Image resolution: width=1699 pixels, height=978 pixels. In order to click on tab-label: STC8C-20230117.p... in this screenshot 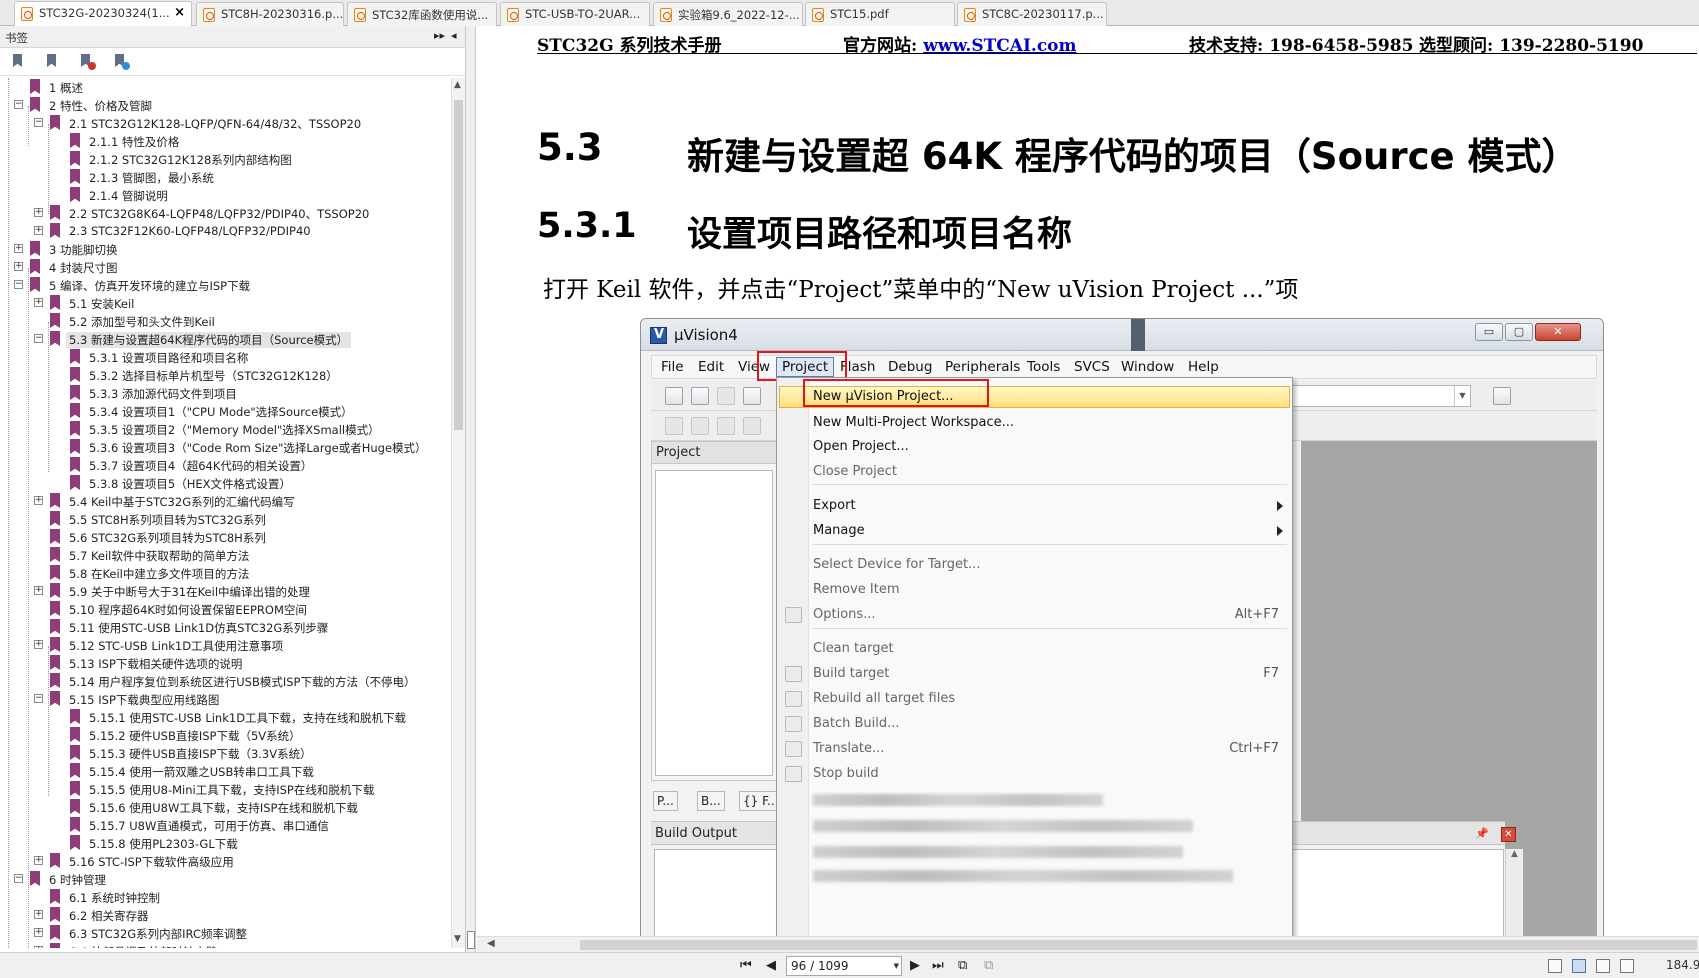, I will do `click(1043, 14)`.